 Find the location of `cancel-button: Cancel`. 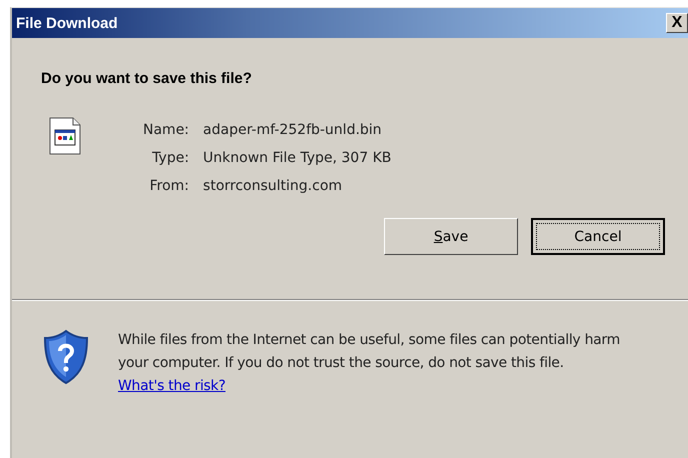

cancel-button: Cancel is located at coordinates (598, 236).